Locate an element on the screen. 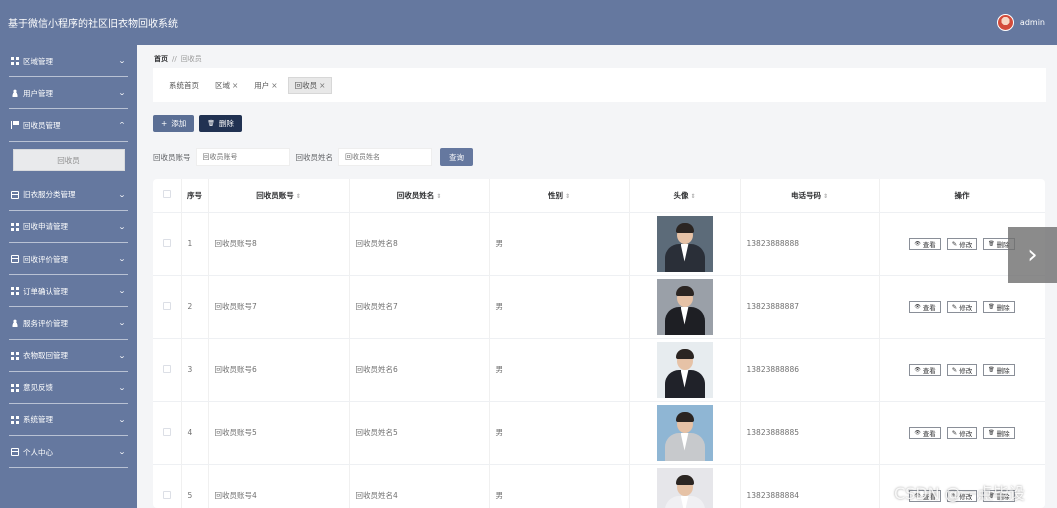  sidebar-item: 回收评价管理 ⌄ is located at coordinates (68, 259).